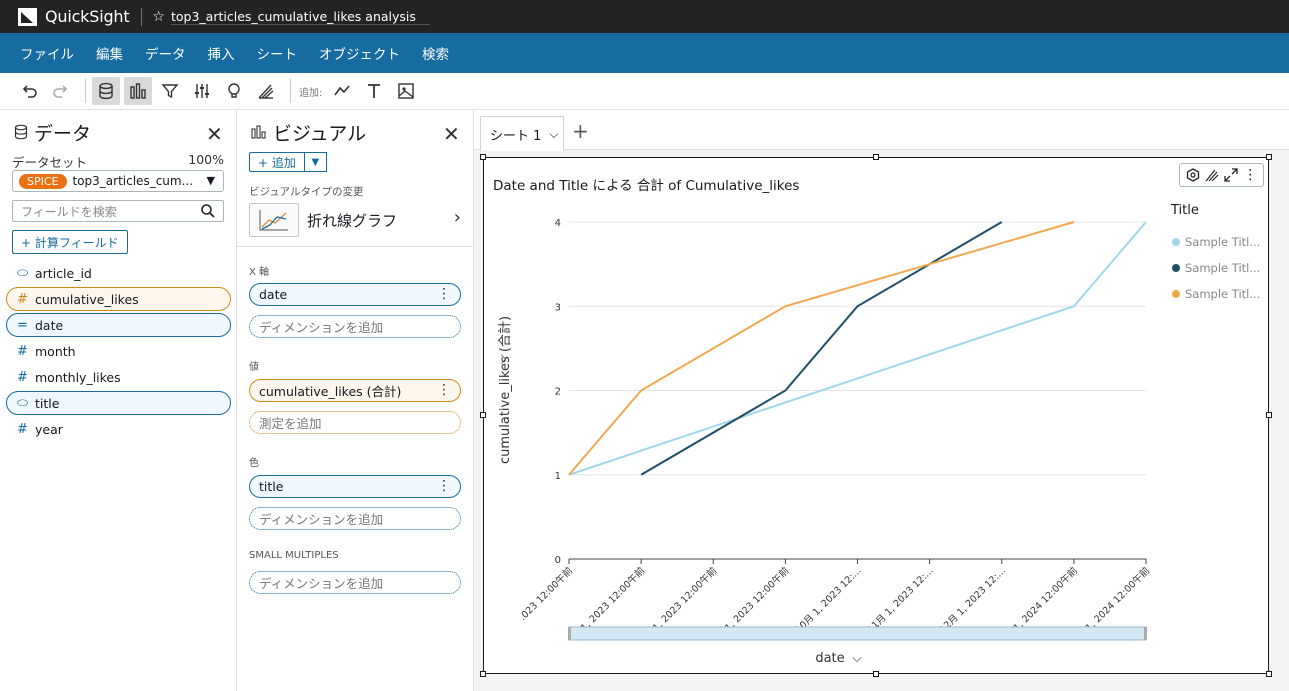 This screenshot has height=691, width=1289. I want to click on quicksight-logo-icon, so click(27, 16).